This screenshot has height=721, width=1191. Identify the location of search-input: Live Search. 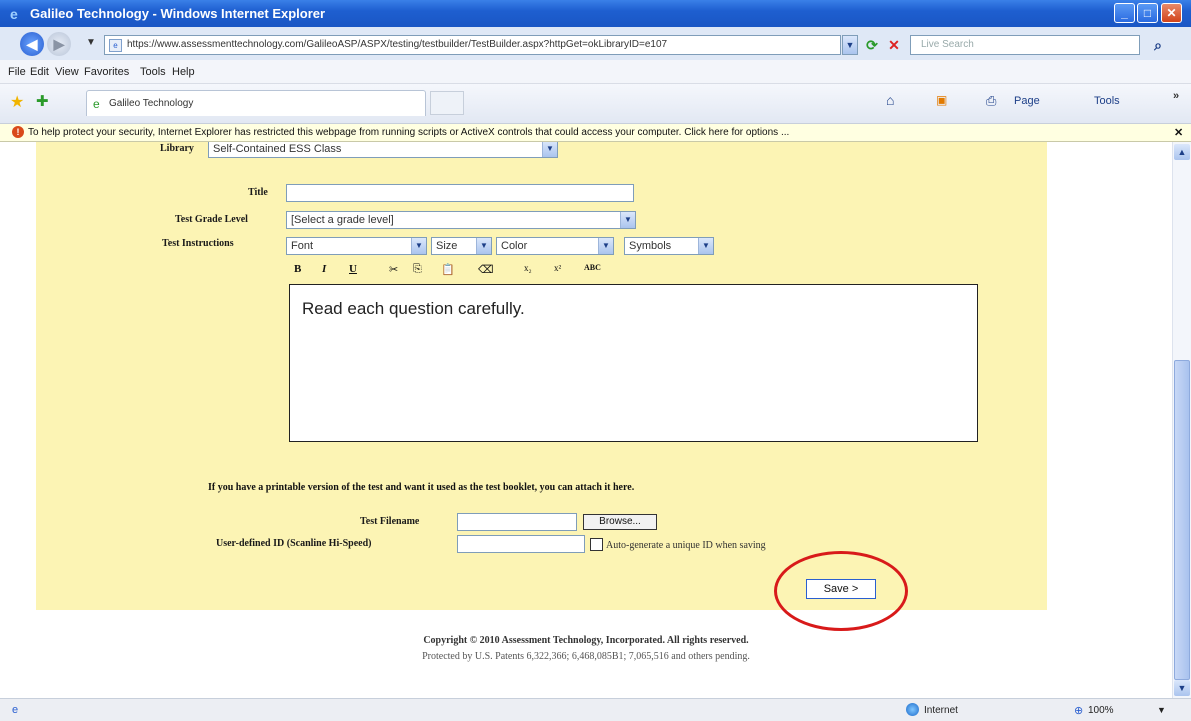
(1025, 45).